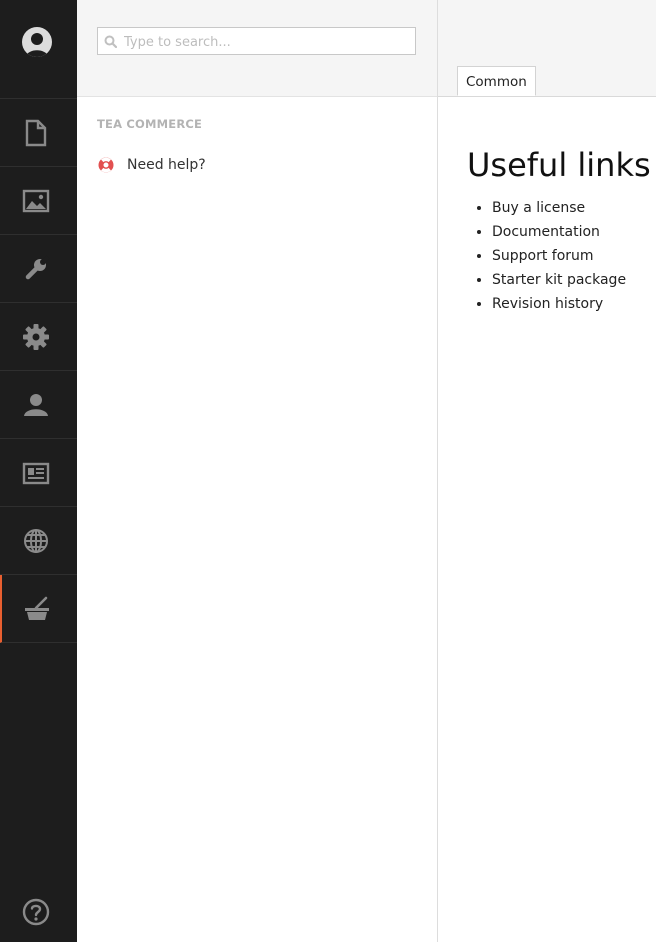 The height and width of the screenshot is (942, 656). I want to click on link-revision-history: Revision history, so click(559, 304).